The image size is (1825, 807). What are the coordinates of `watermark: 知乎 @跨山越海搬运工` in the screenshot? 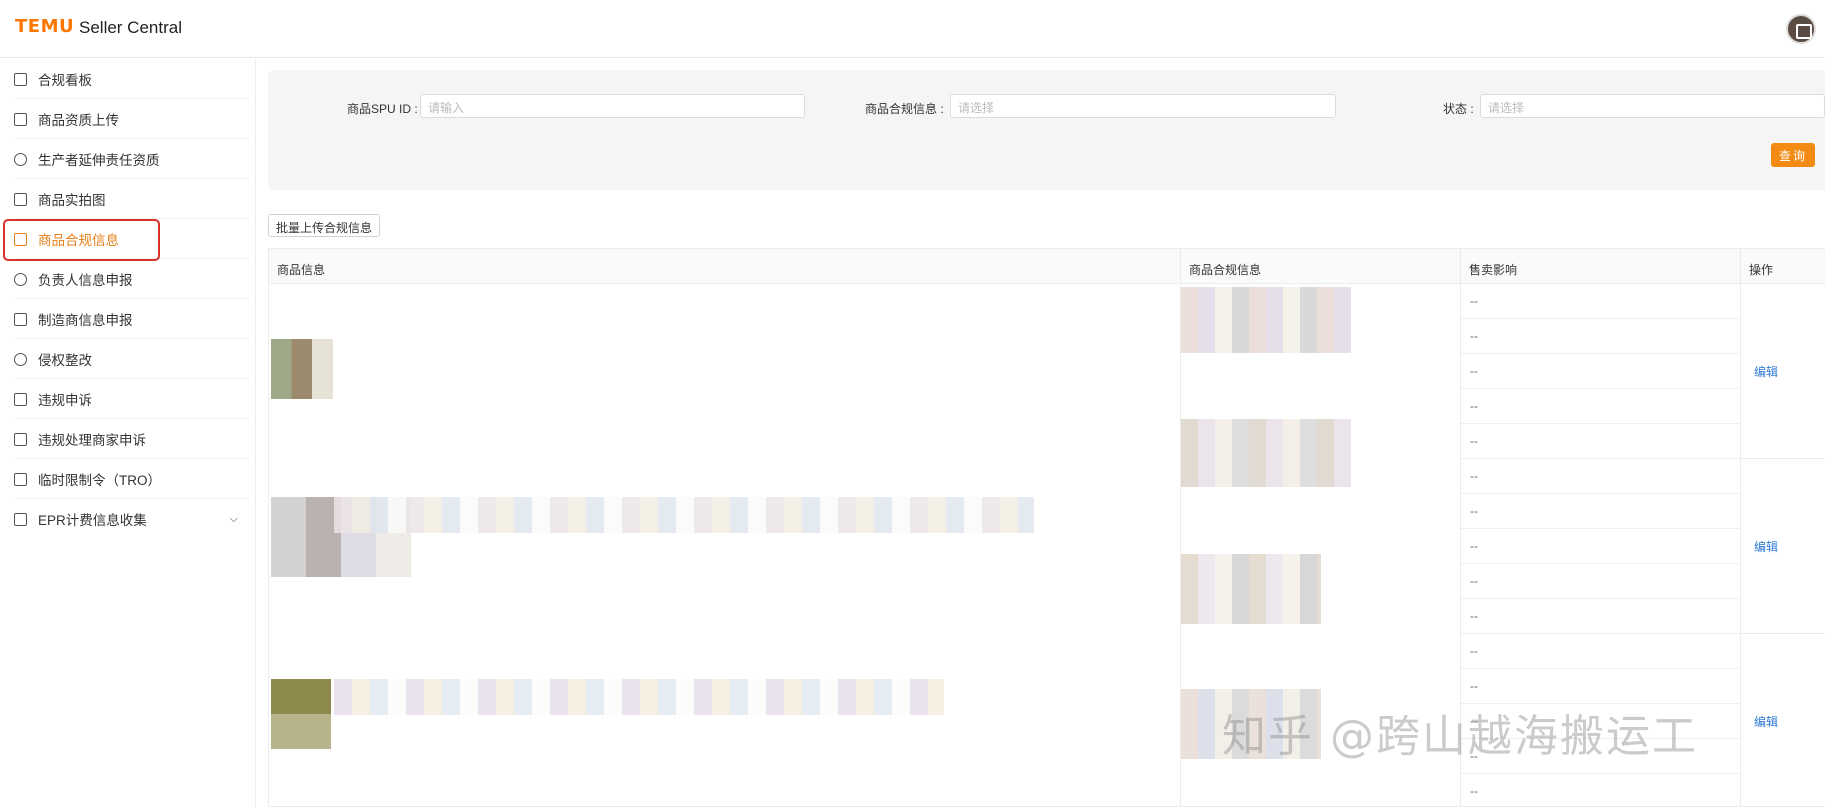 It's located at (1460, 736).